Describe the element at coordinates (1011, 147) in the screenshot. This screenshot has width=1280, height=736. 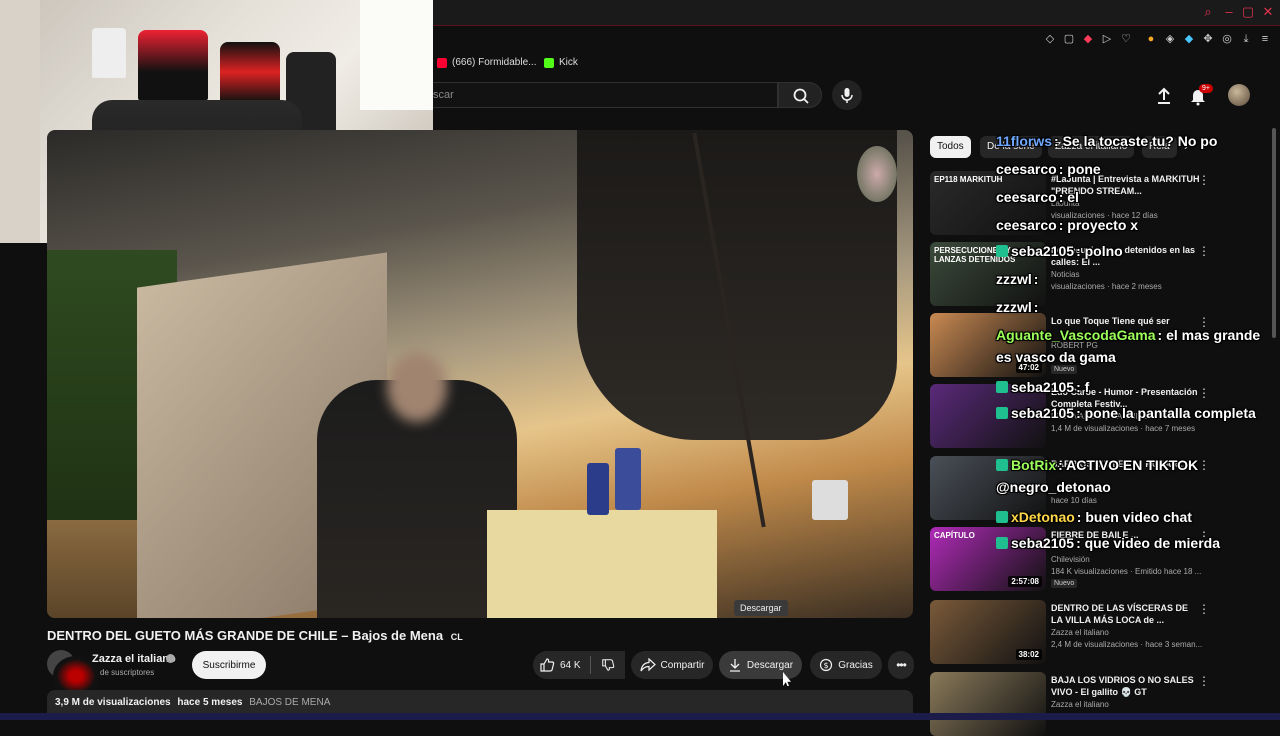
I see `chip-series: De la serie` at that location.